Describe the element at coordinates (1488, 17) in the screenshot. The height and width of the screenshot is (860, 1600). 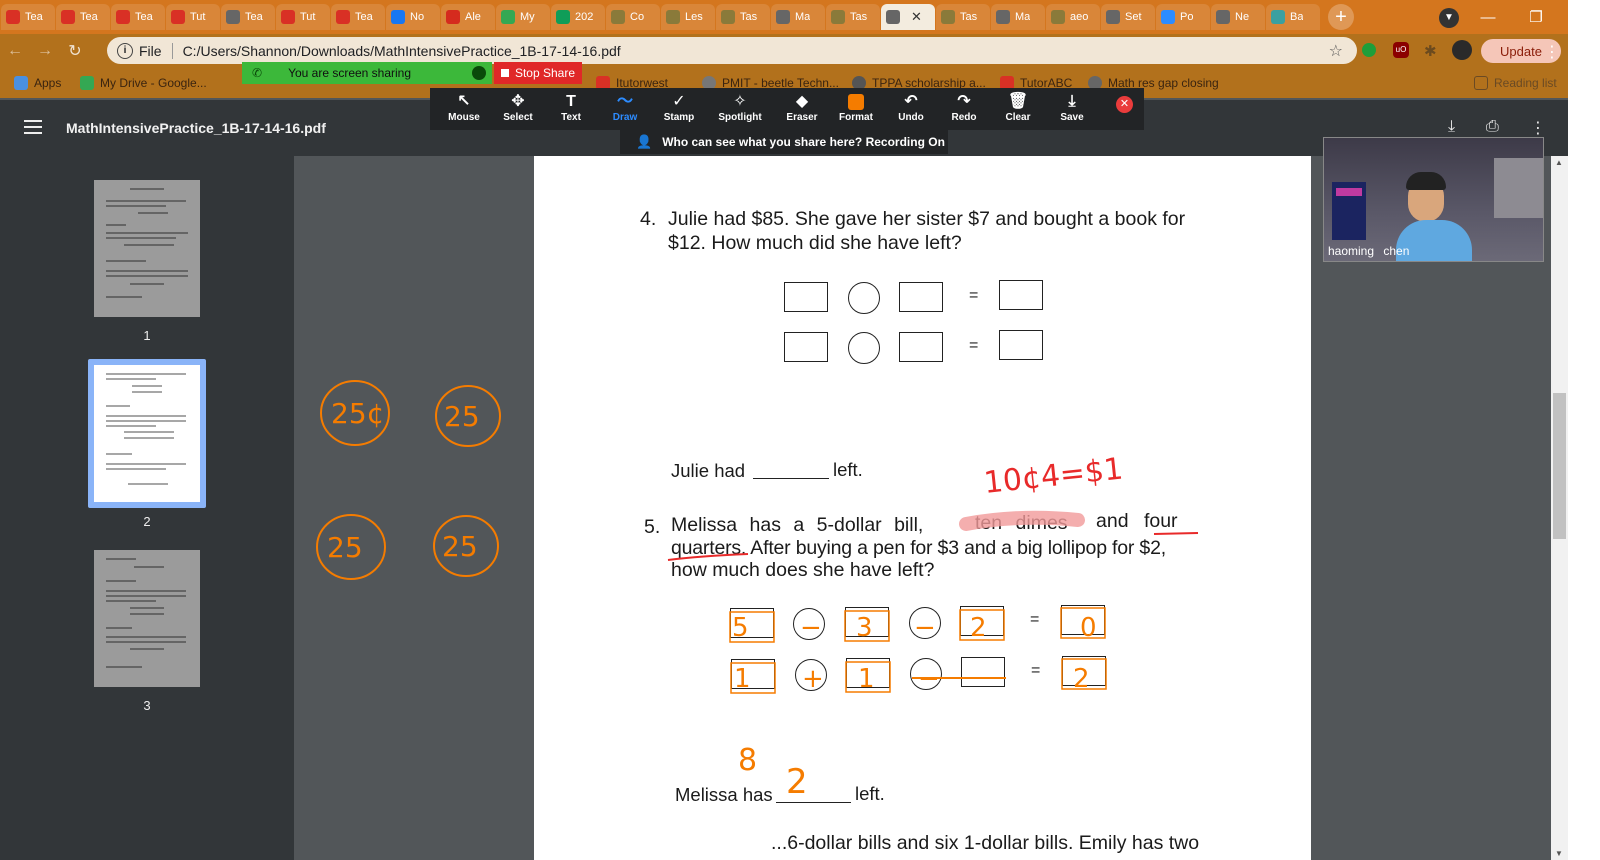
I see `minimize-icon: —` at that location.